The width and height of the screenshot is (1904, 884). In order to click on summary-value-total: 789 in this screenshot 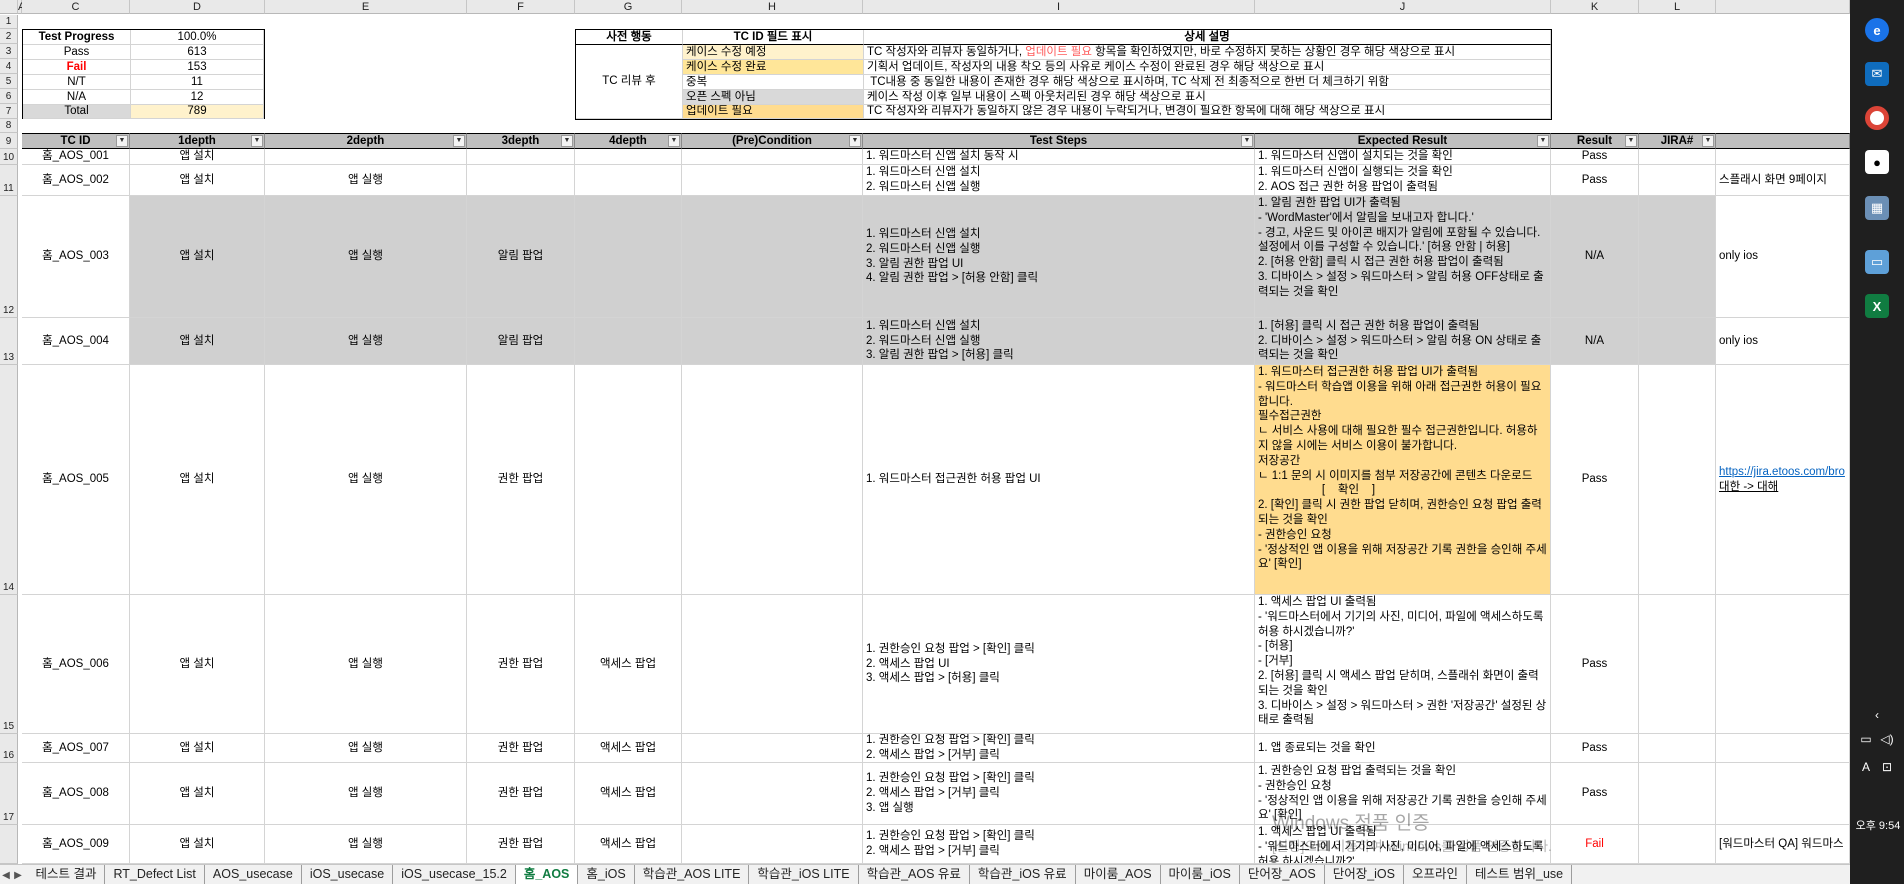, I will do `click(197, 112)`.